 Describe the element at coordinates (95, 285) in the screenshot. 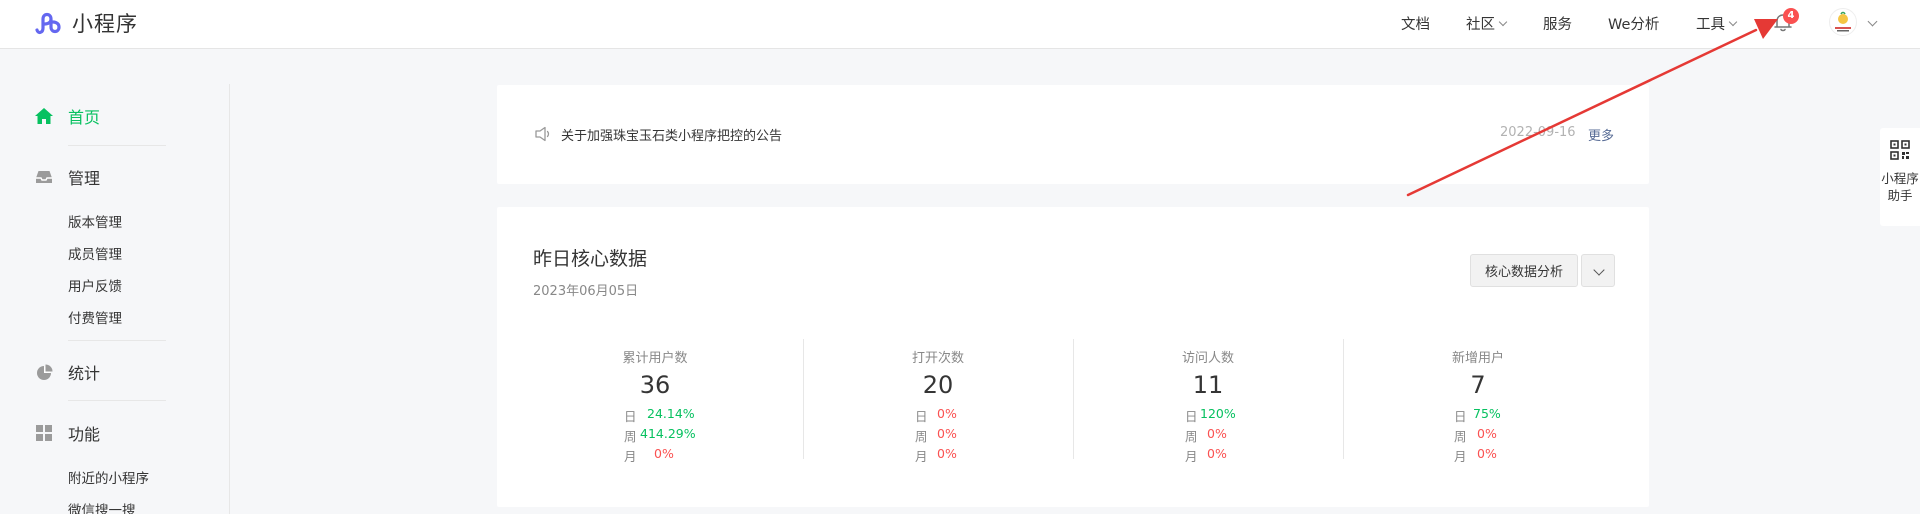

I see `sidebar-item-user-feedback: 用户反馈` at that location.